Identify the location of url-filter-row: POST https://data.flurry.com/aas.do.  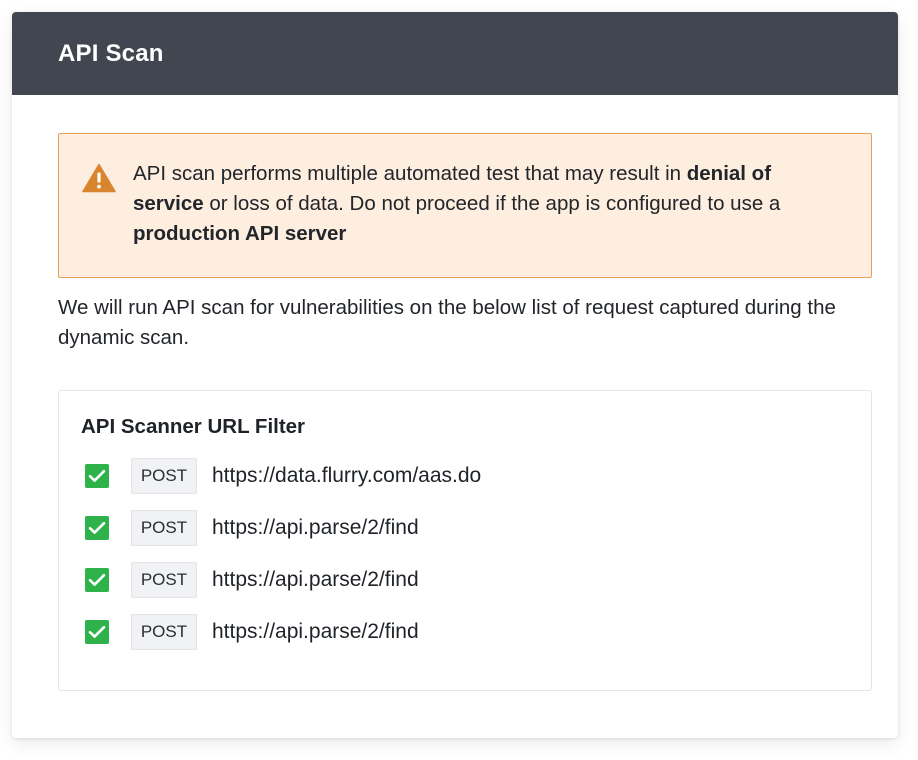
(465, 476).